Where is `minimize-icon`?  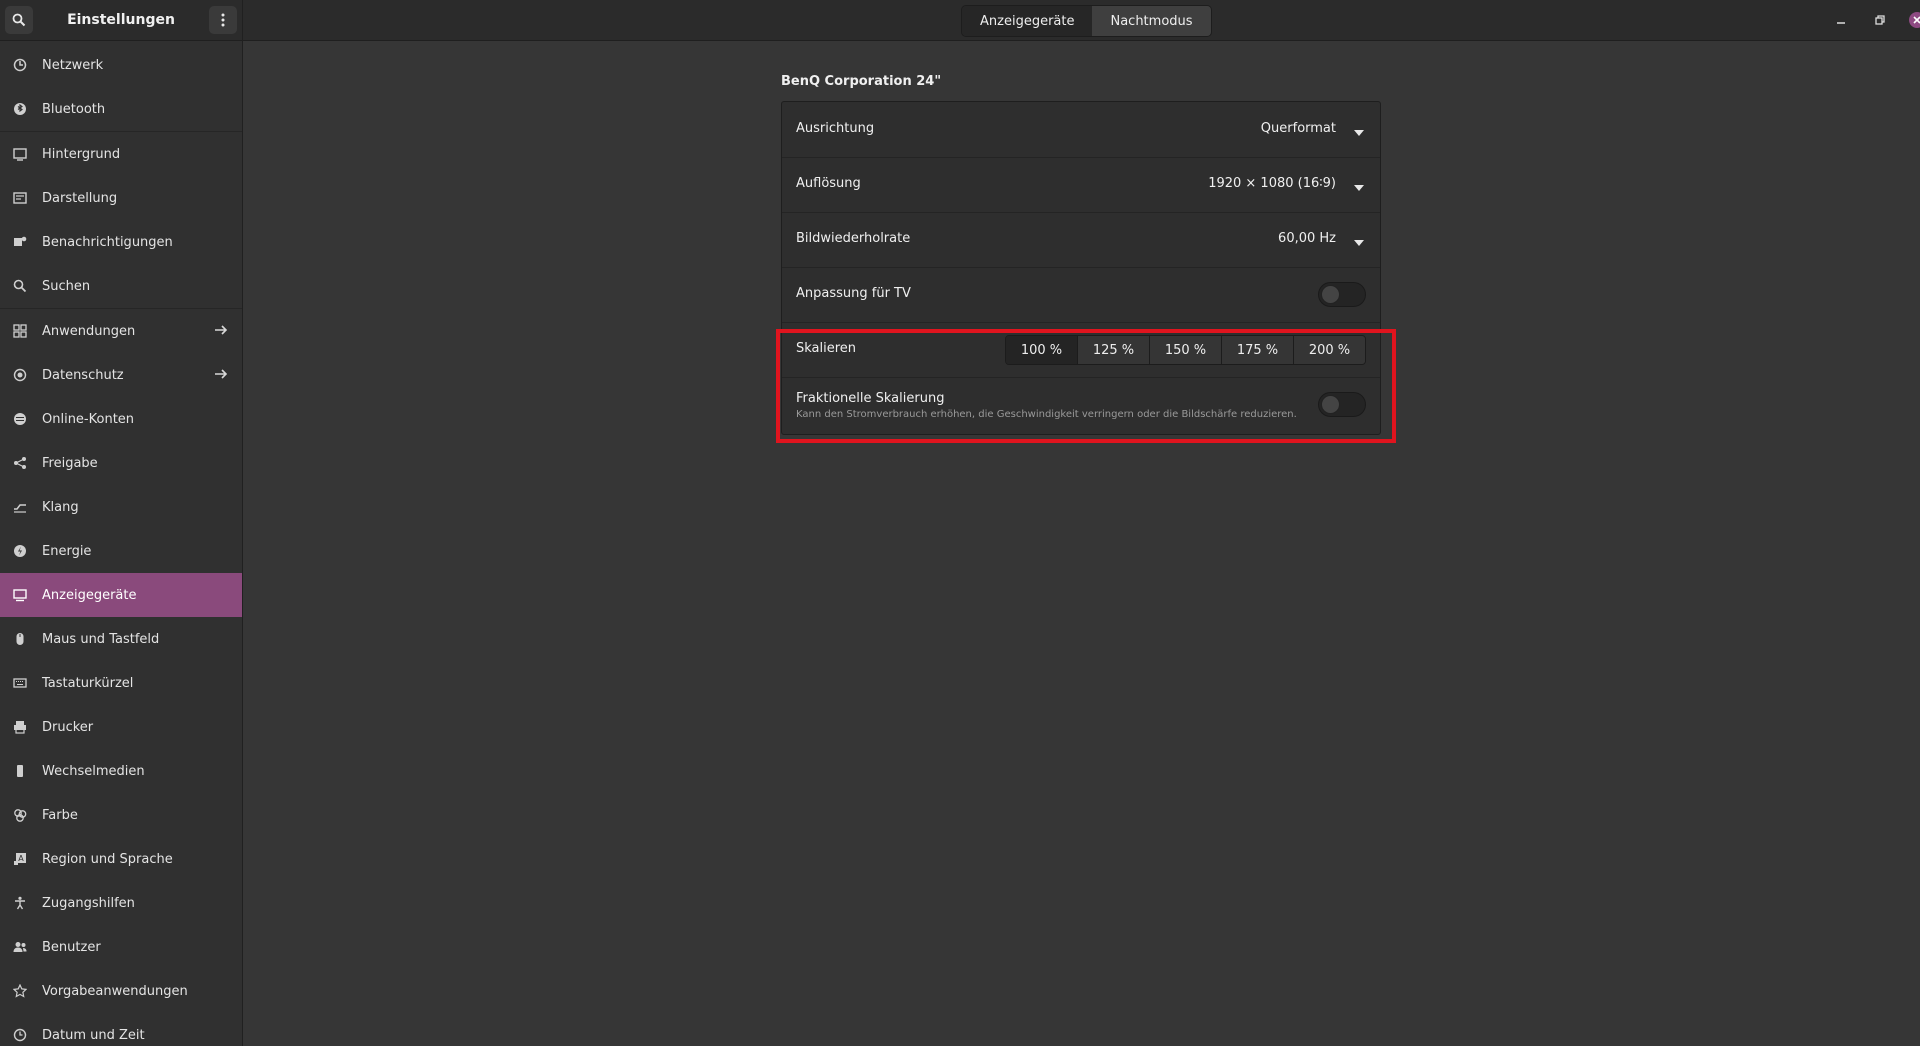
minimize-icon is located at coordinates (1841, 23).